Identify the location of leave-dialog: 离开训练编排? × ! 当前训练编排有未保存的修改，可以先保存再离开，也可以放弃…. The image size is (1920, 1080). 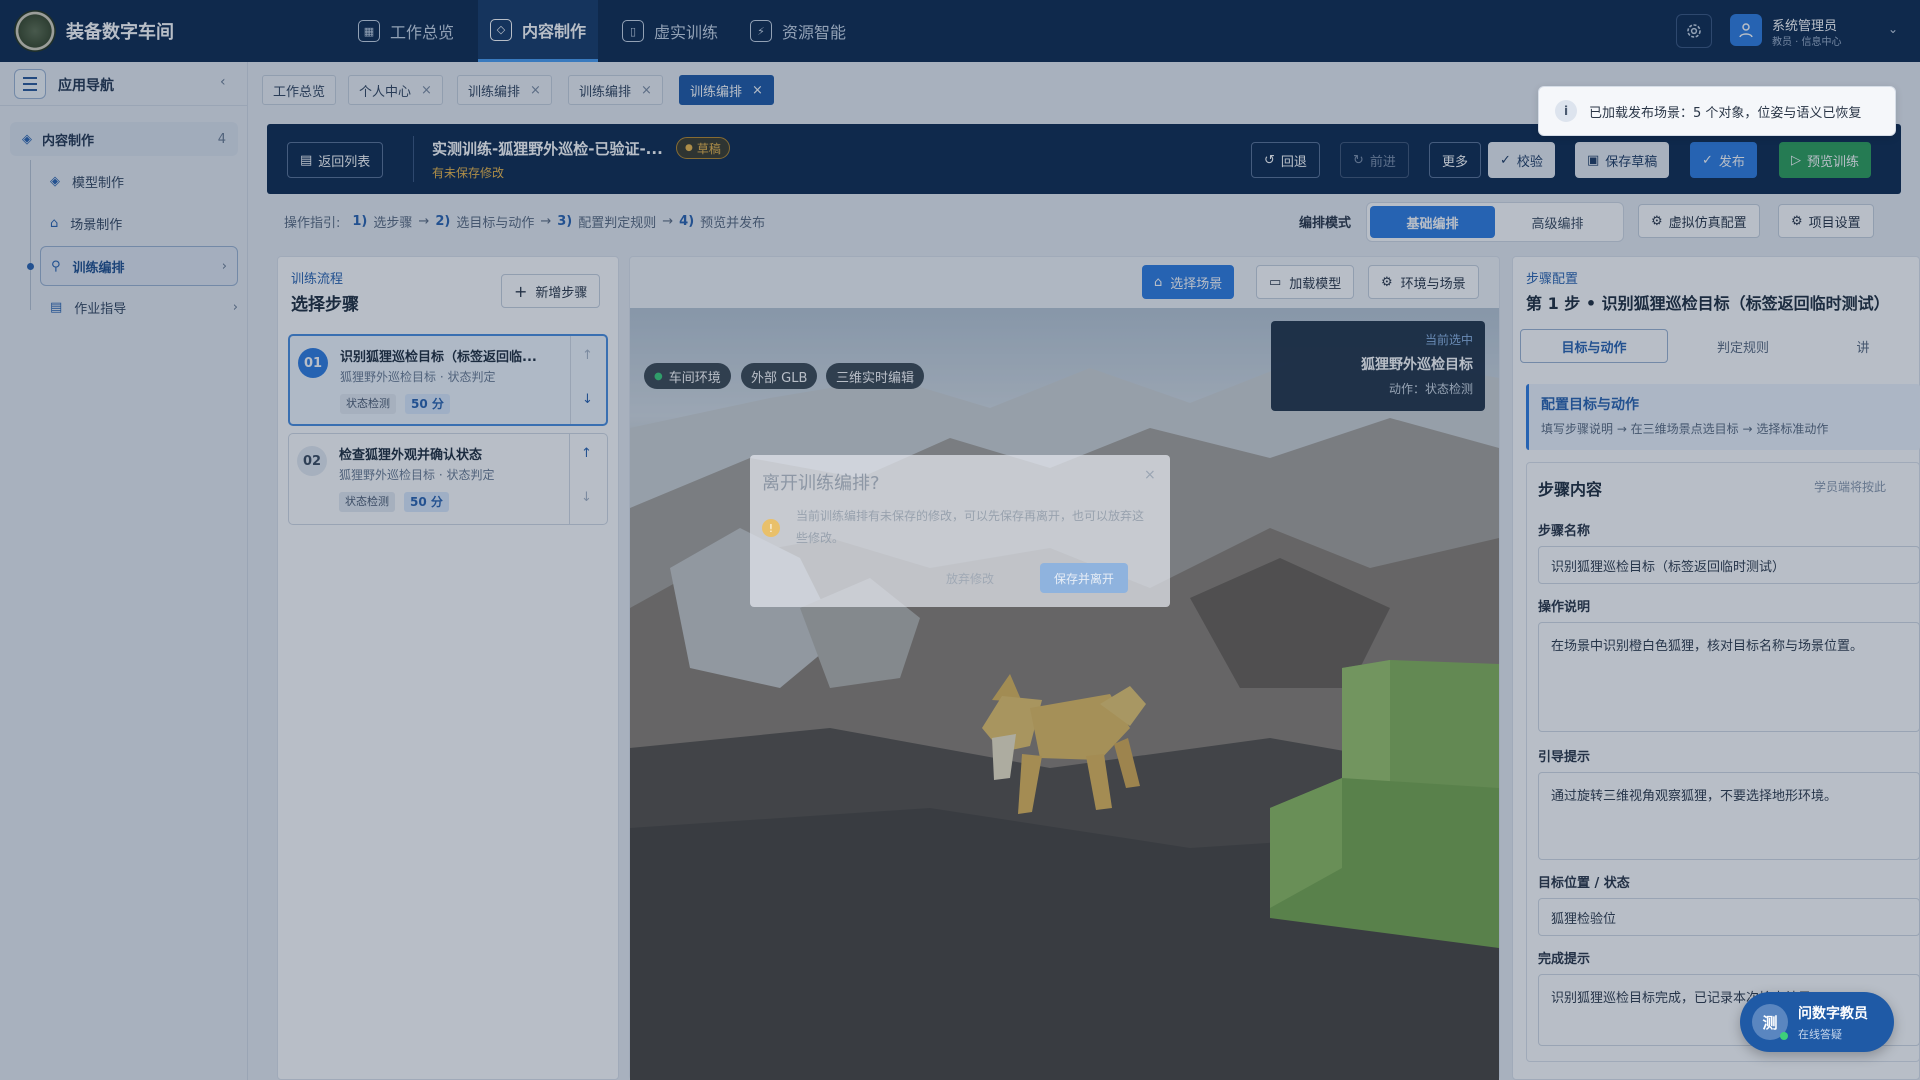
(960, 531).